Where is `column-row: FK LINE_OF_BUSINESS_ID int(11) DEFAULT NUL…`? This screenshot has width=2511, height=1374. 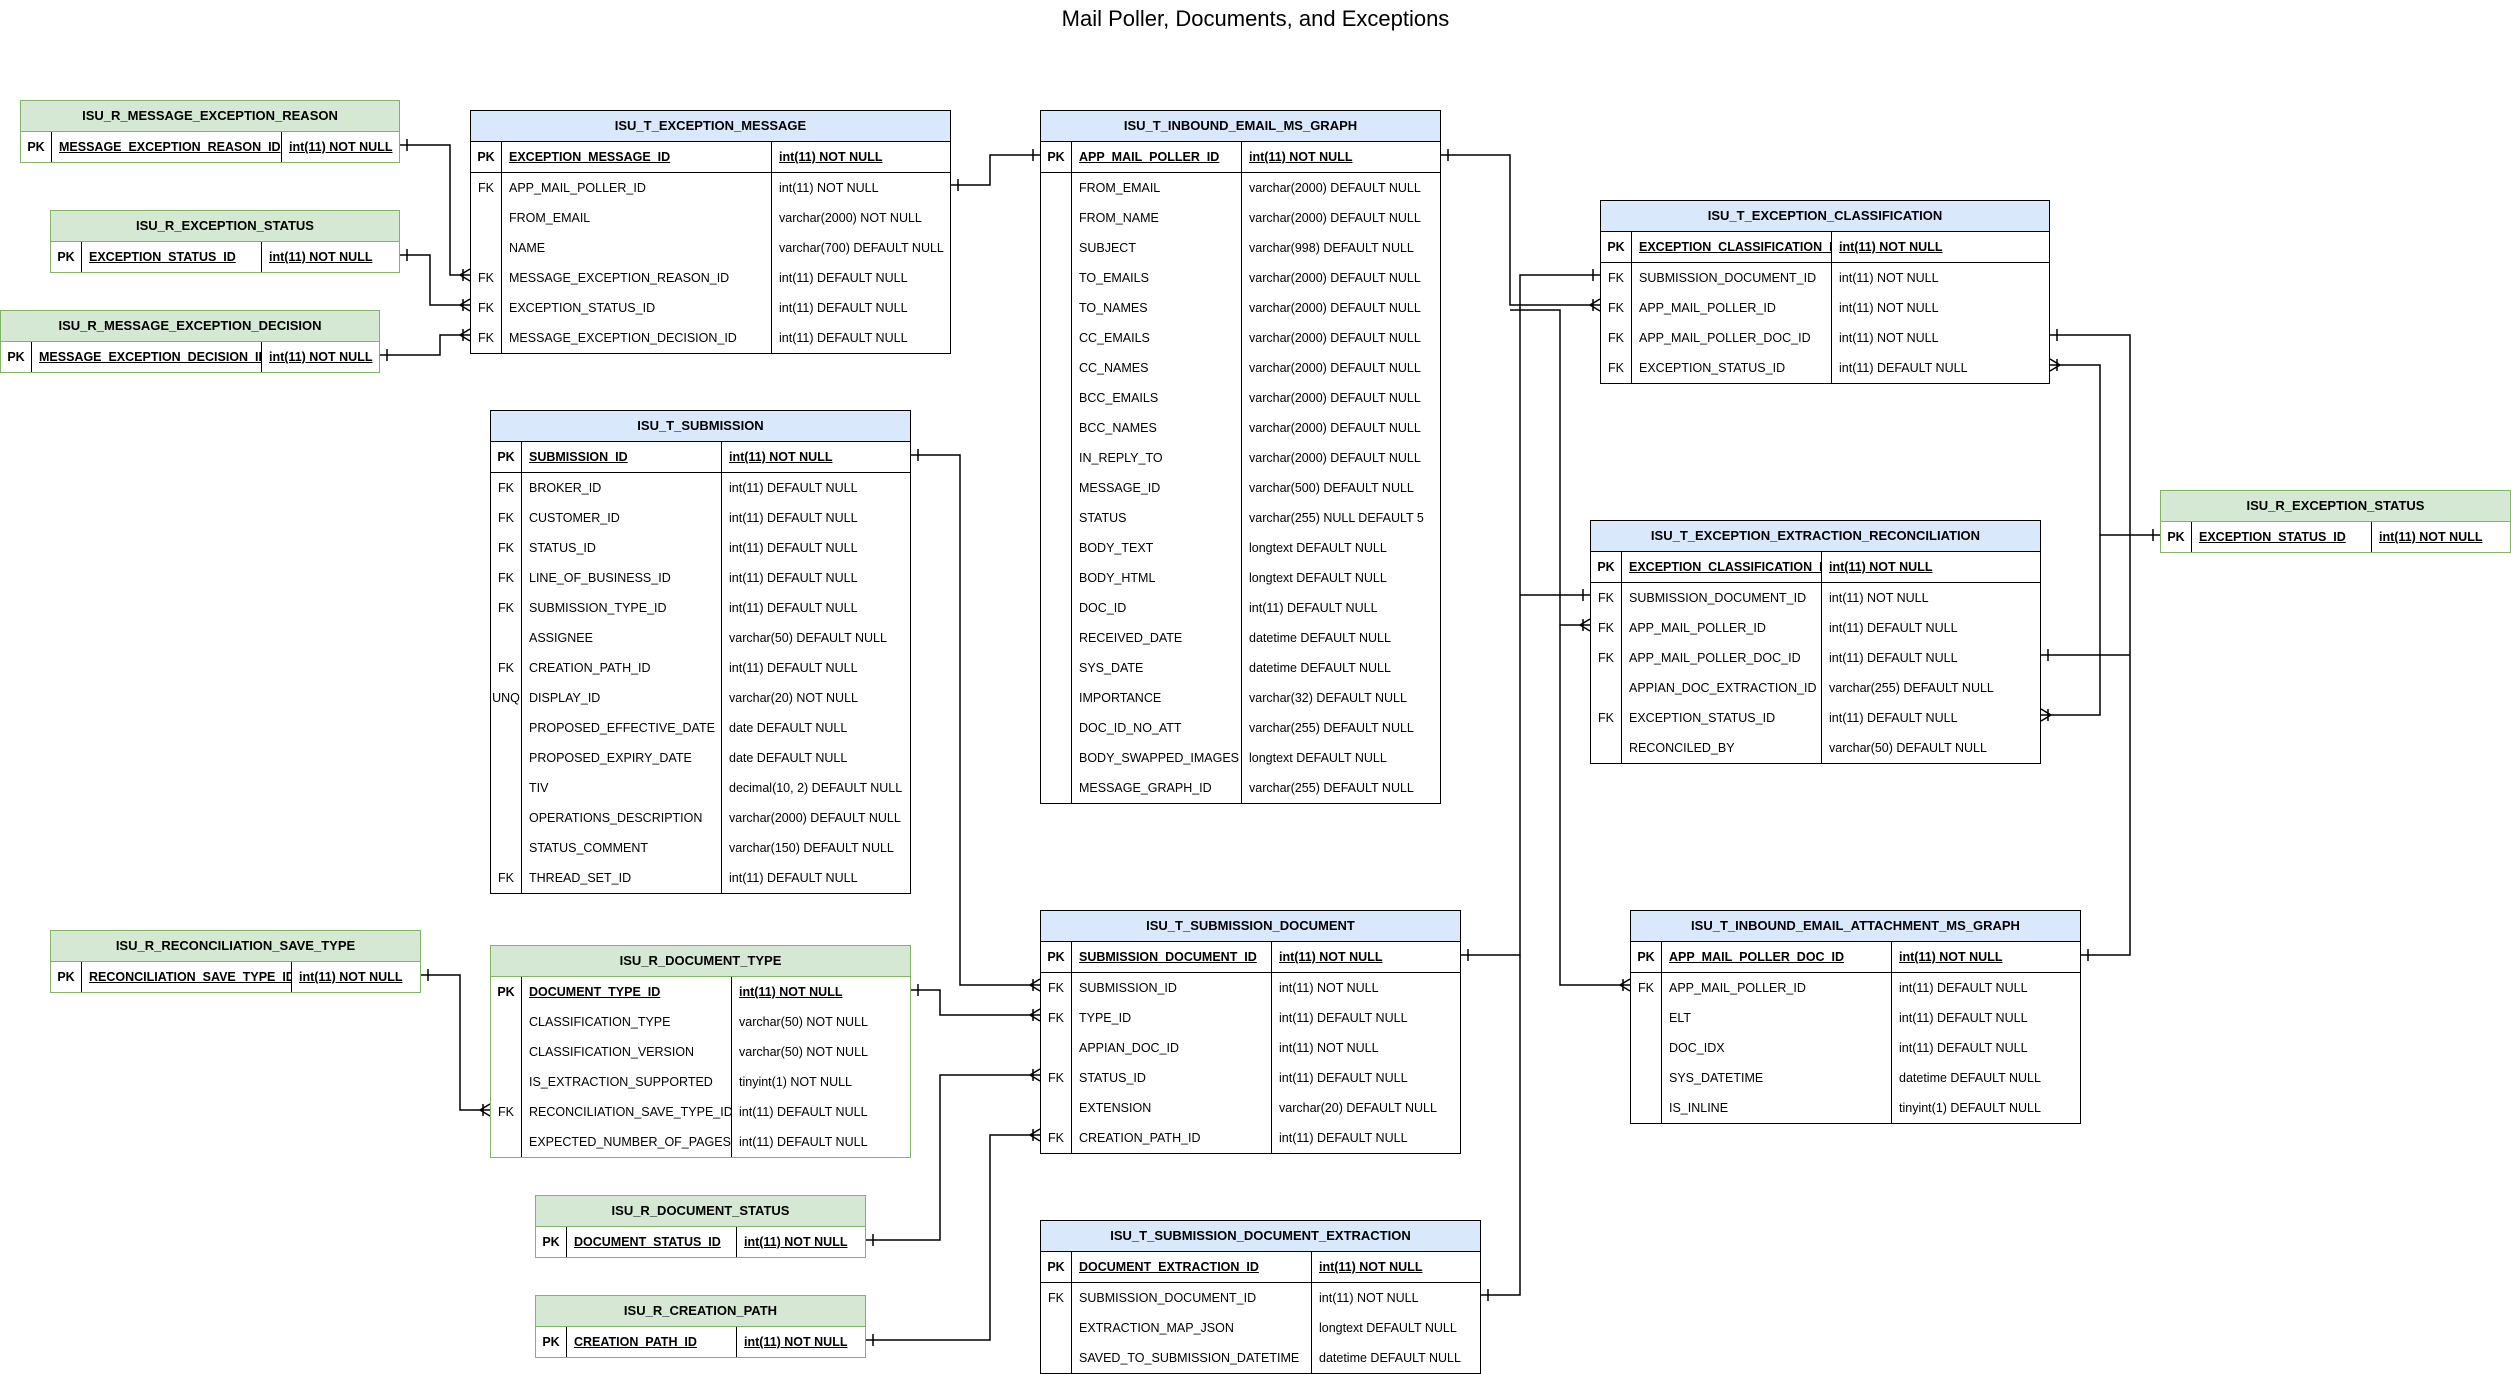 column-row: FK LINE_OF_BUSINESS_ID int(11) DEFAULT NUL… is located at coordinates (700, 578).